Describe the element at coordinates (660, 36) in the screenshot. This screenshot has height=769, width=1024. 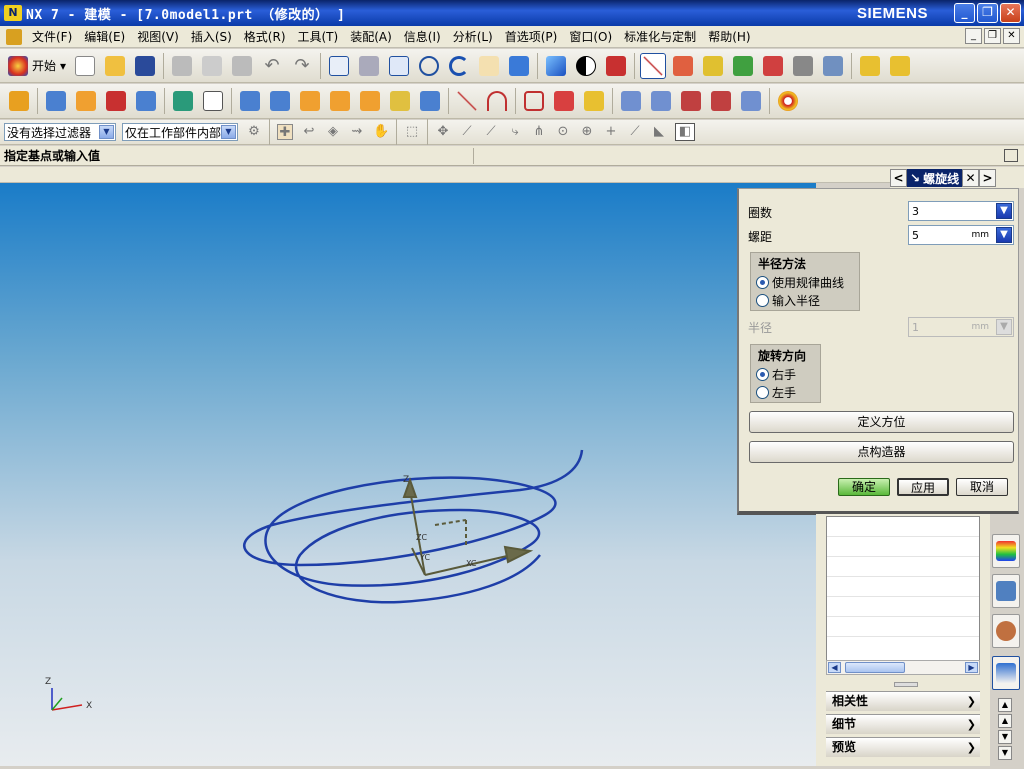
I see `menu-standardization: 标准化与定制` at that location.